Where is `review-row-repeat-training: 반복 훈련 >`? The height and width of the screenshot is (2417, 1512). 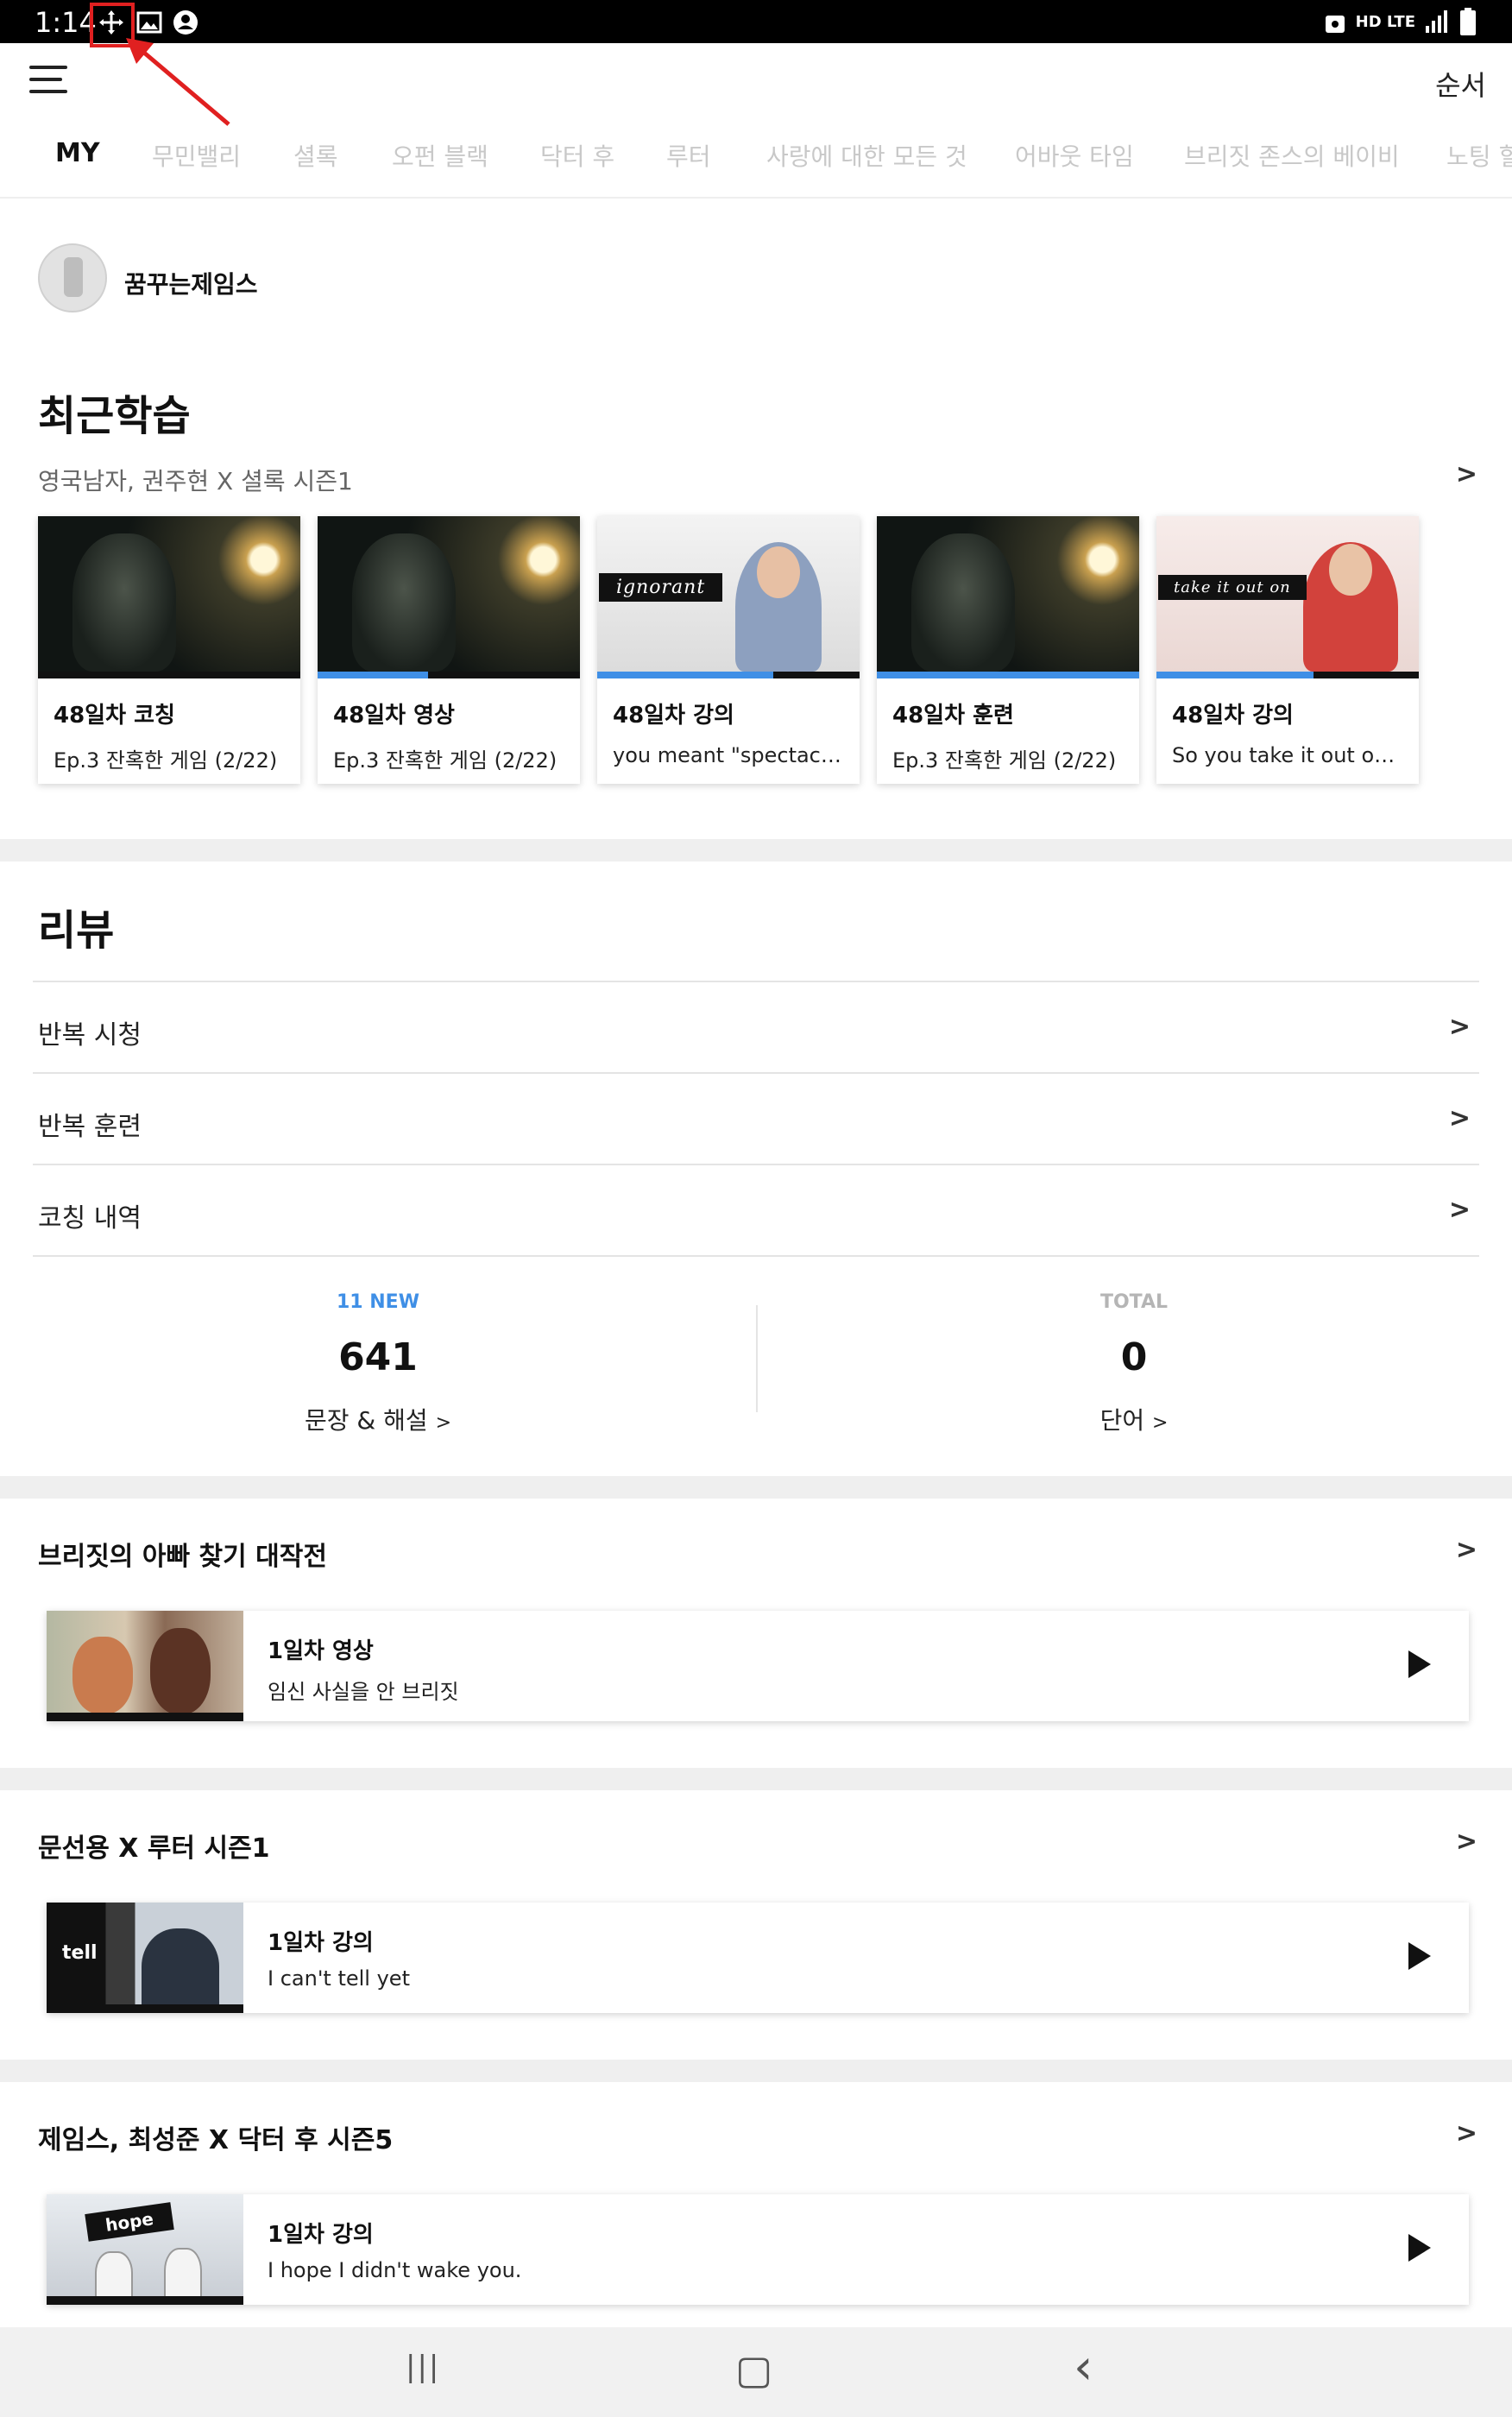
review-row-repeat-training: 반복 훈련 > is located at coordinates (756, 1117).